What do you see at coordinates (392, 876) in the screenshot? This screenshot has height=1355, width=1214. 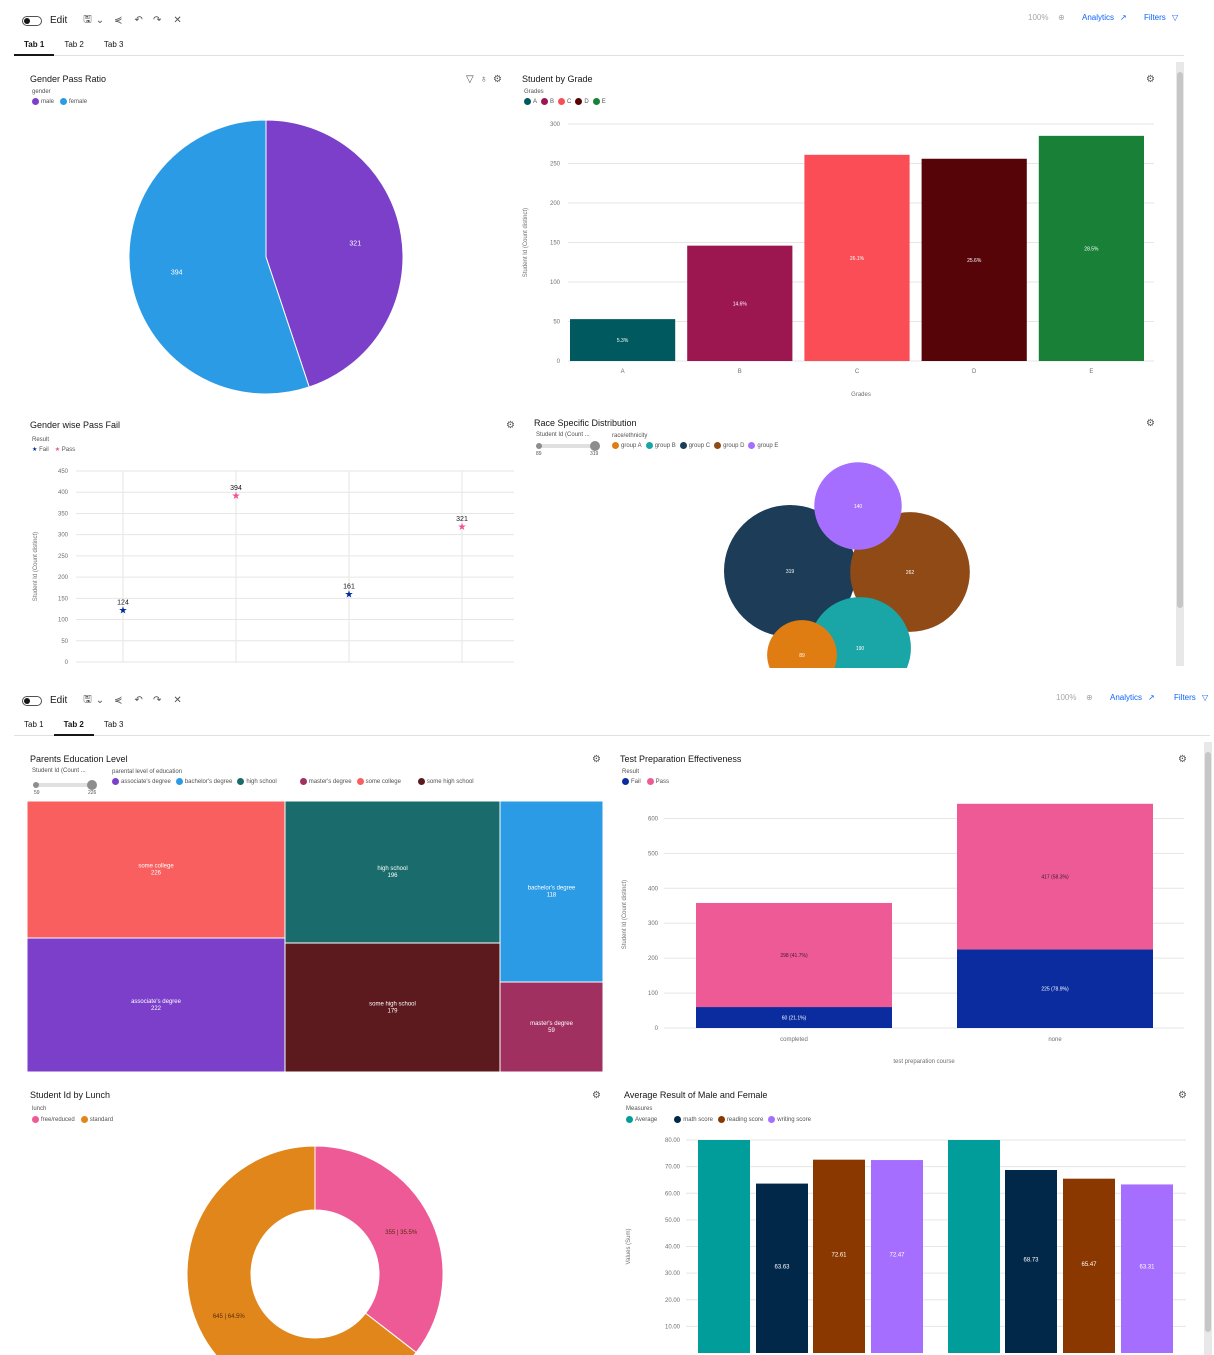 I see `tile-value: 196` at bounding box center [392, 876].